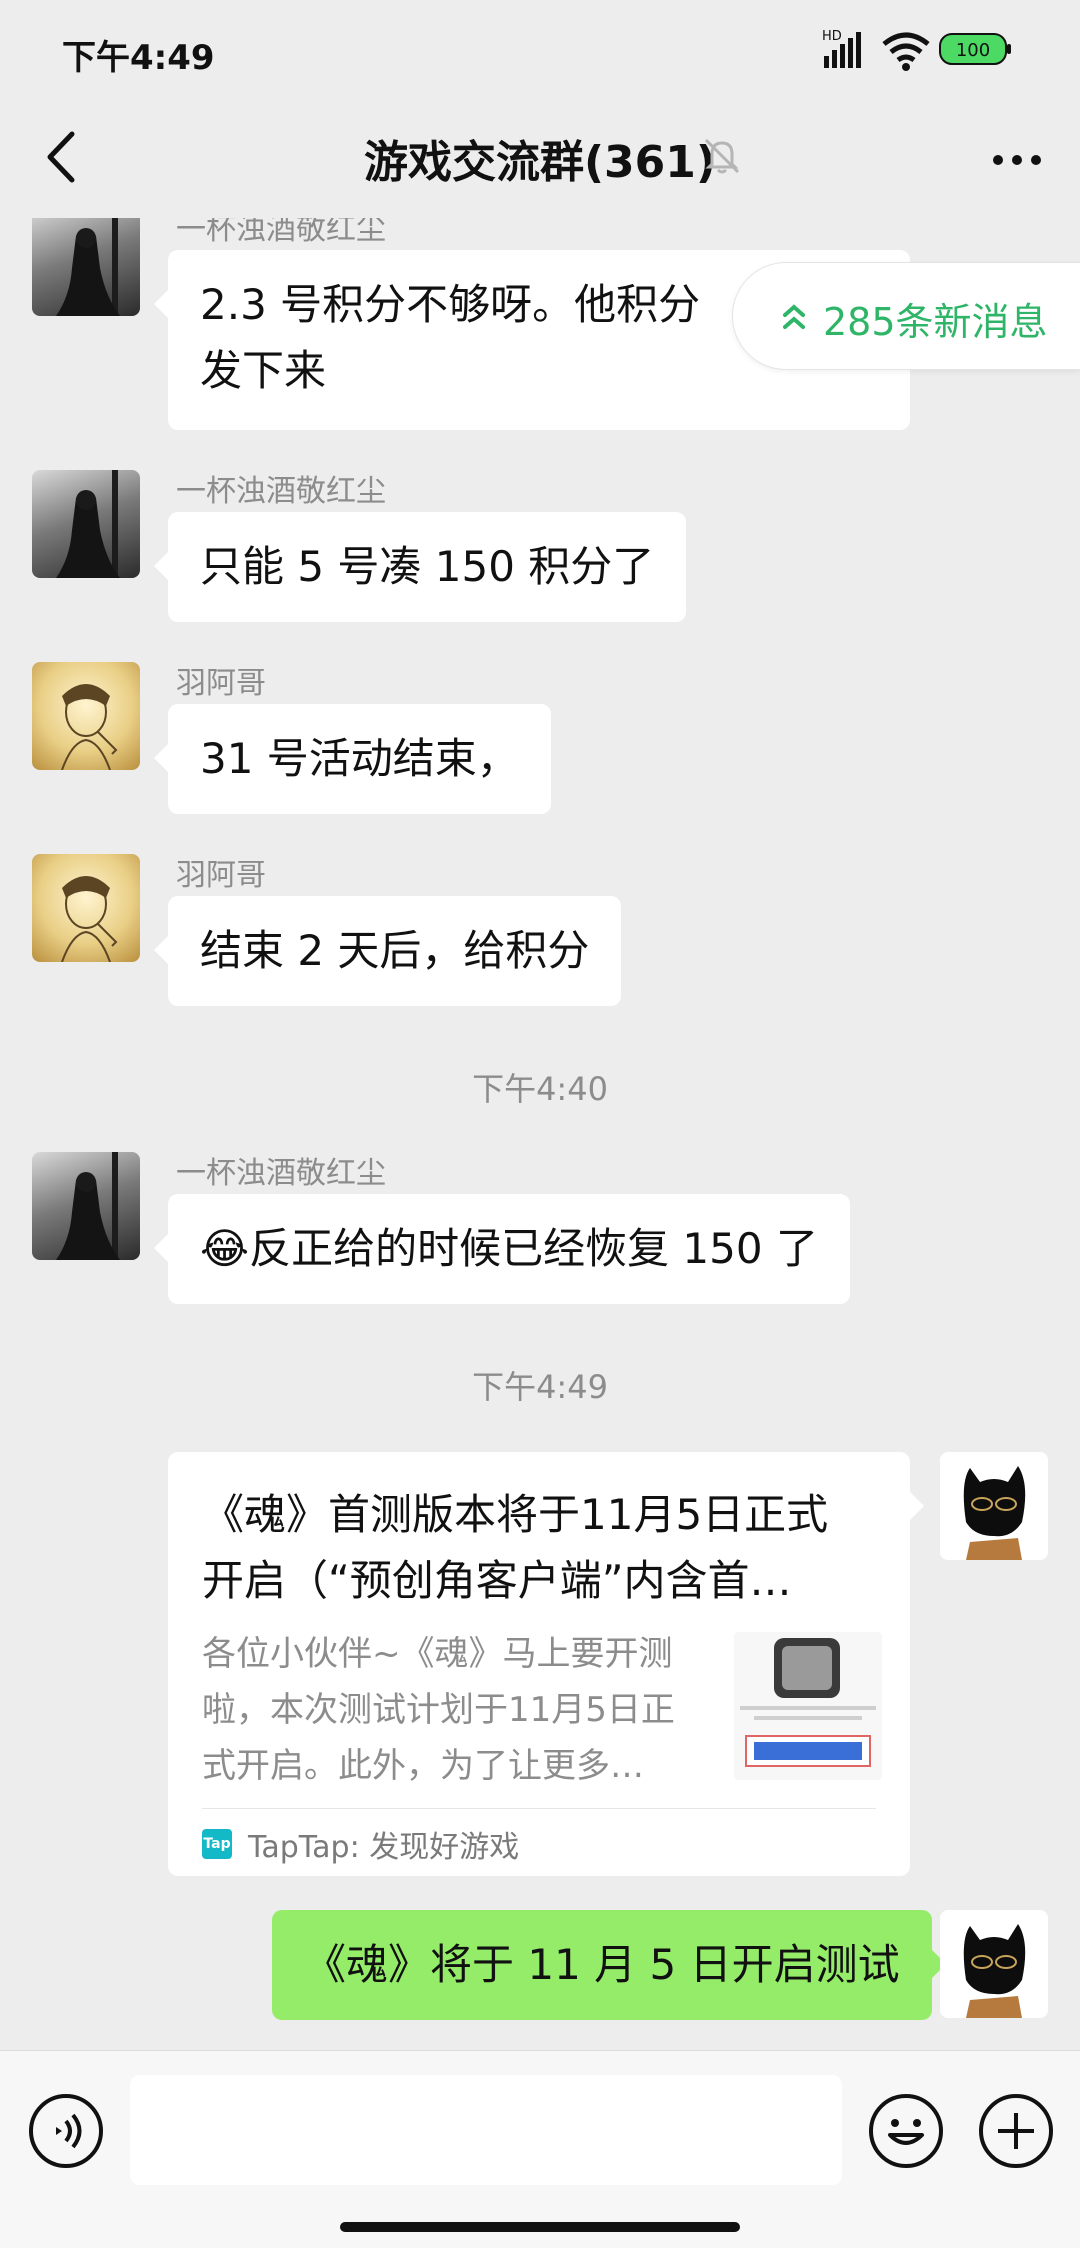 This screenshot has width=1080, height=2248. Describe the element at coordinates (427, 566) in the screenshot. I see `message-text: 只能 5 号凑 150 积分了` at that location.